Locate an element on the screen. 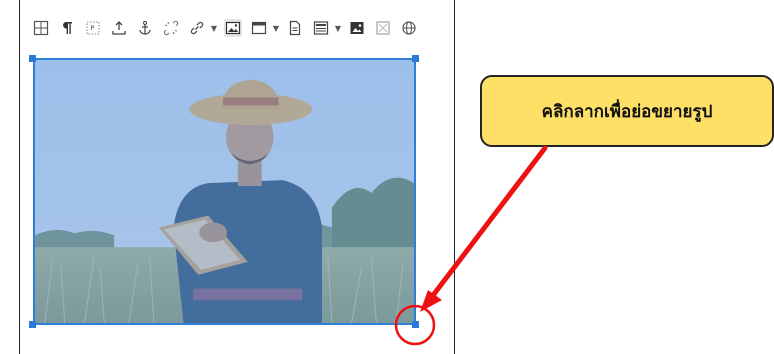  image-icon is located at coordinates (233, 28).